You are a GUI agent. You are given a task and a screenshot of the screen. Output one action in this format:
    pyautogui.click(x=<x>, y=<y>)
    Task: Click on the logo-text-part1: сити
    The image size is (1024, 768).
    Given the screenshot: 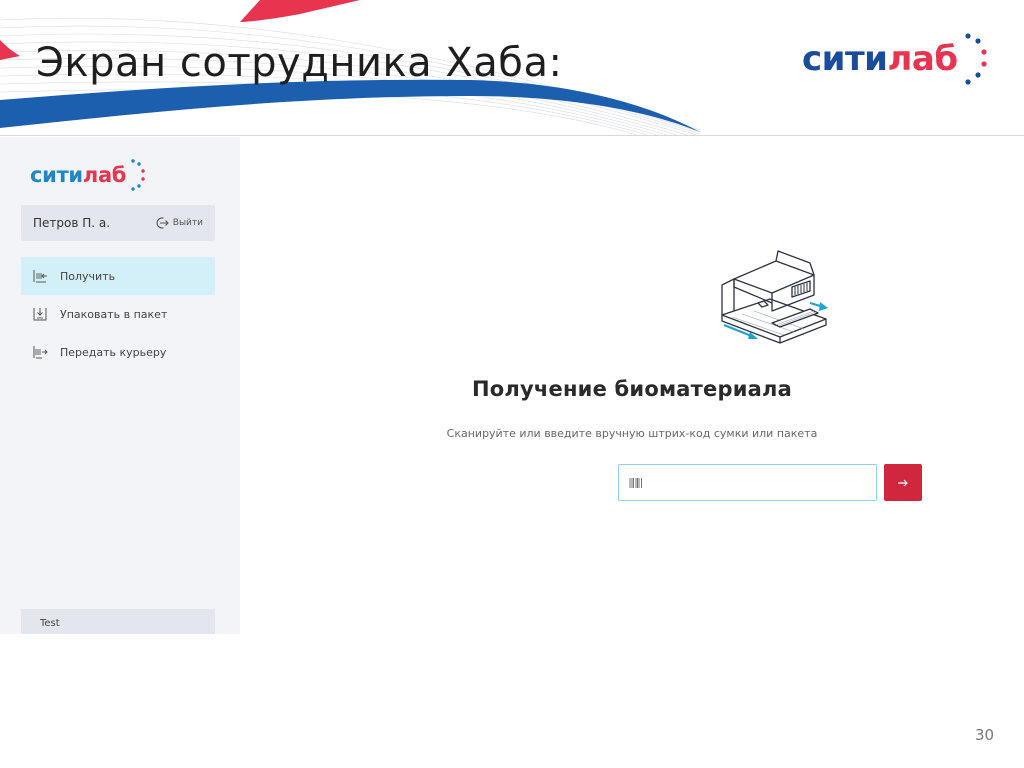 What is the action you would take?
    pyautogui.click(x=845, y=59)
    